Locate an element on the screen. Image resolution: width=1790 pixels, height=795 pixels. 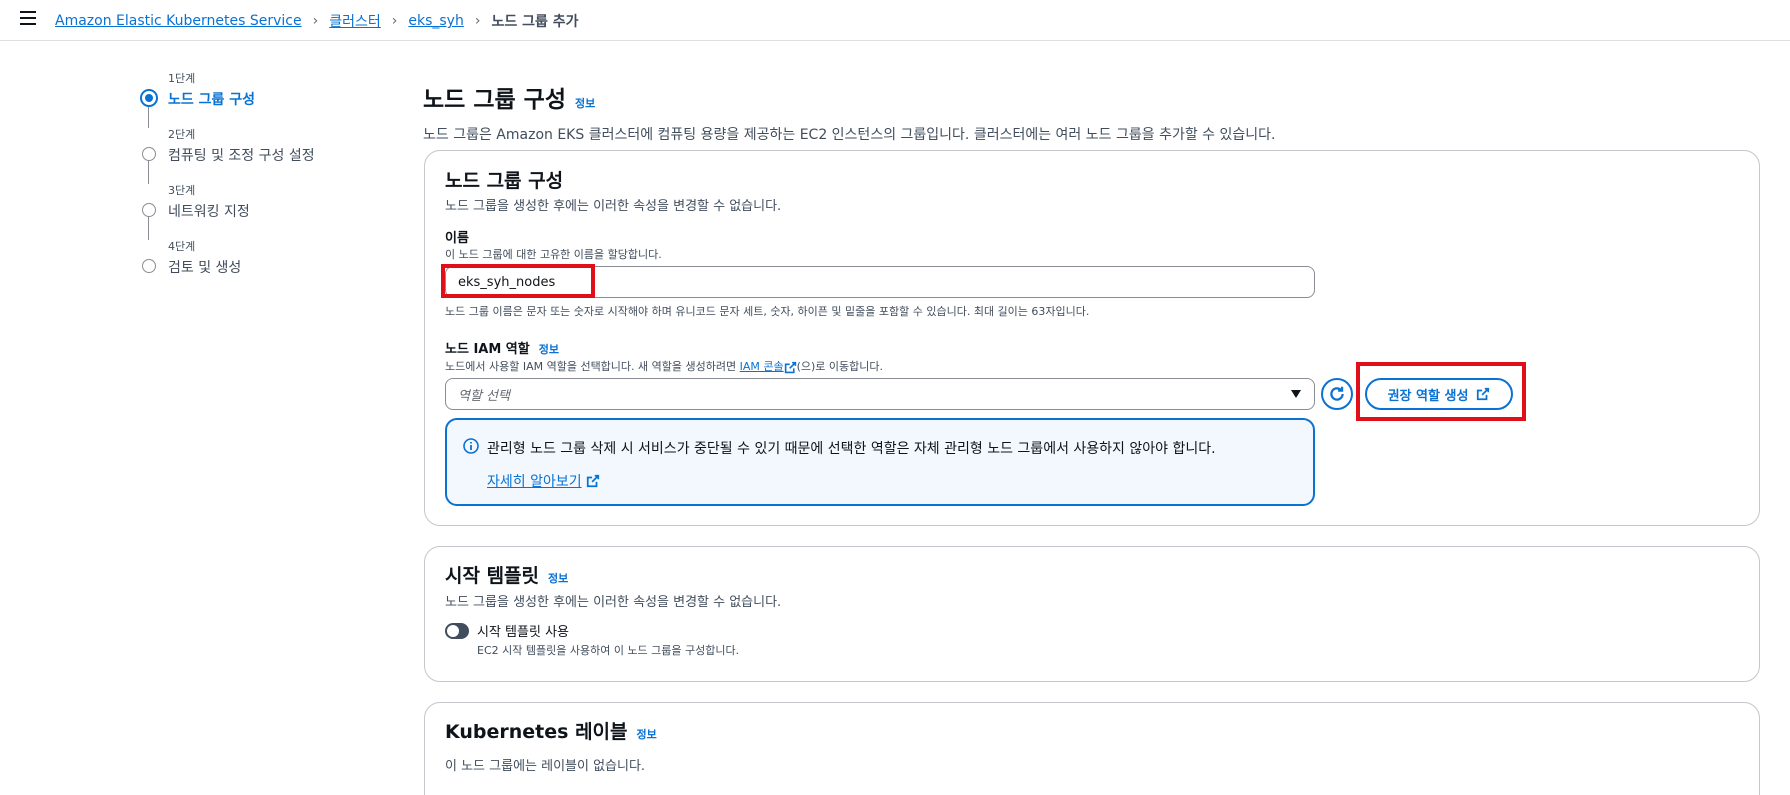
step-title: 노드 그룹 구성 is located at coordinates (212, 100).